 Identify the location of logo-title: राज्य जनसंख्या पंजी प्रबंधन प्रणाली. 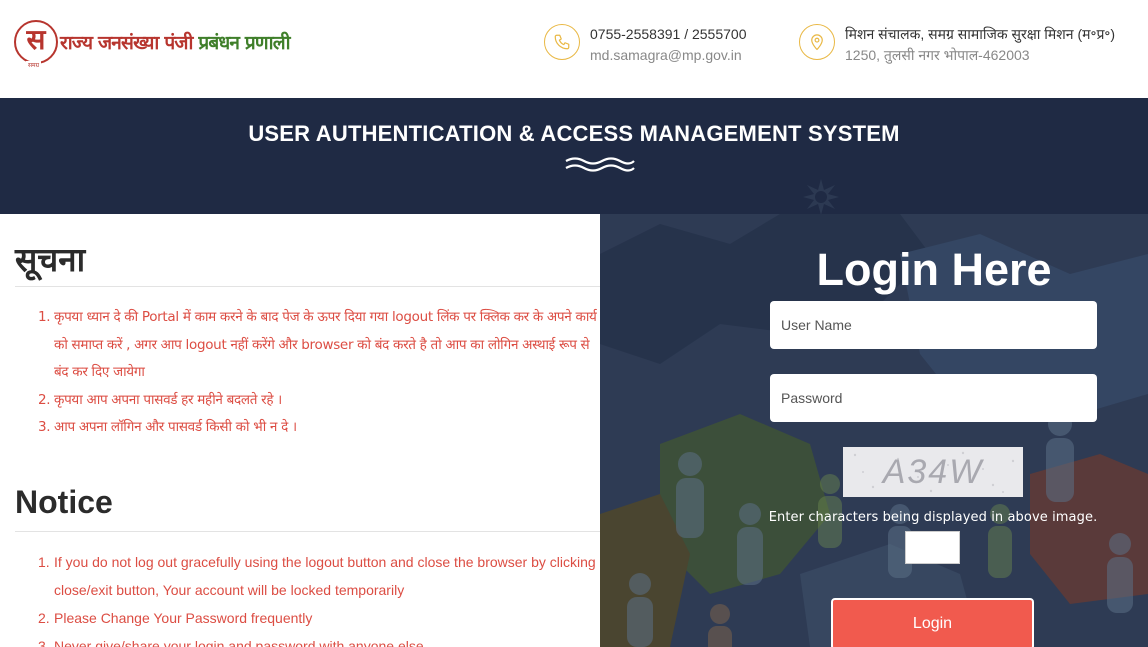
(175, 42).